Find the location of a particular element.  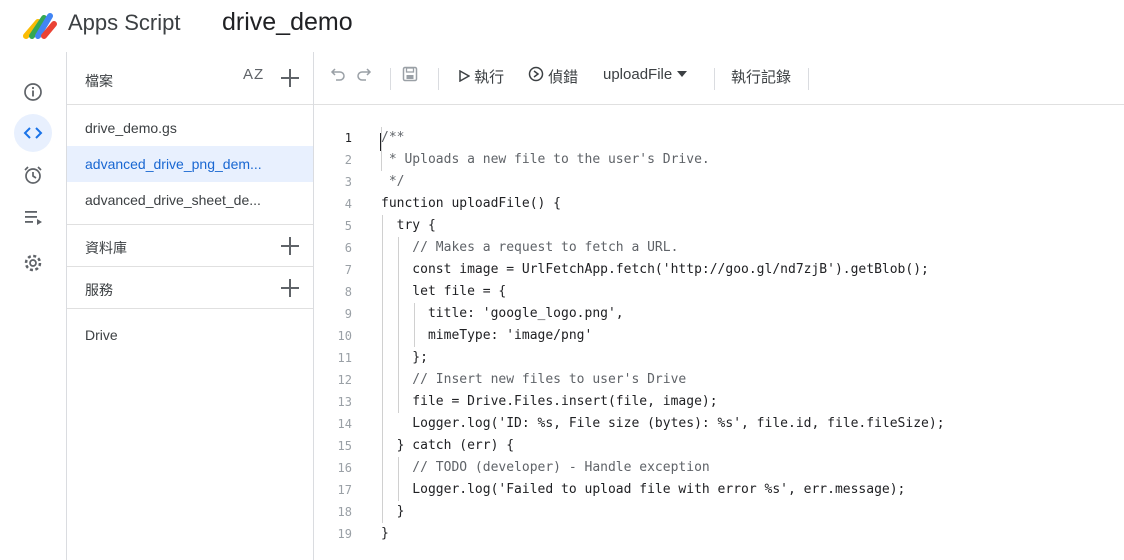

add-service-button is located at coordinates (290, 288).